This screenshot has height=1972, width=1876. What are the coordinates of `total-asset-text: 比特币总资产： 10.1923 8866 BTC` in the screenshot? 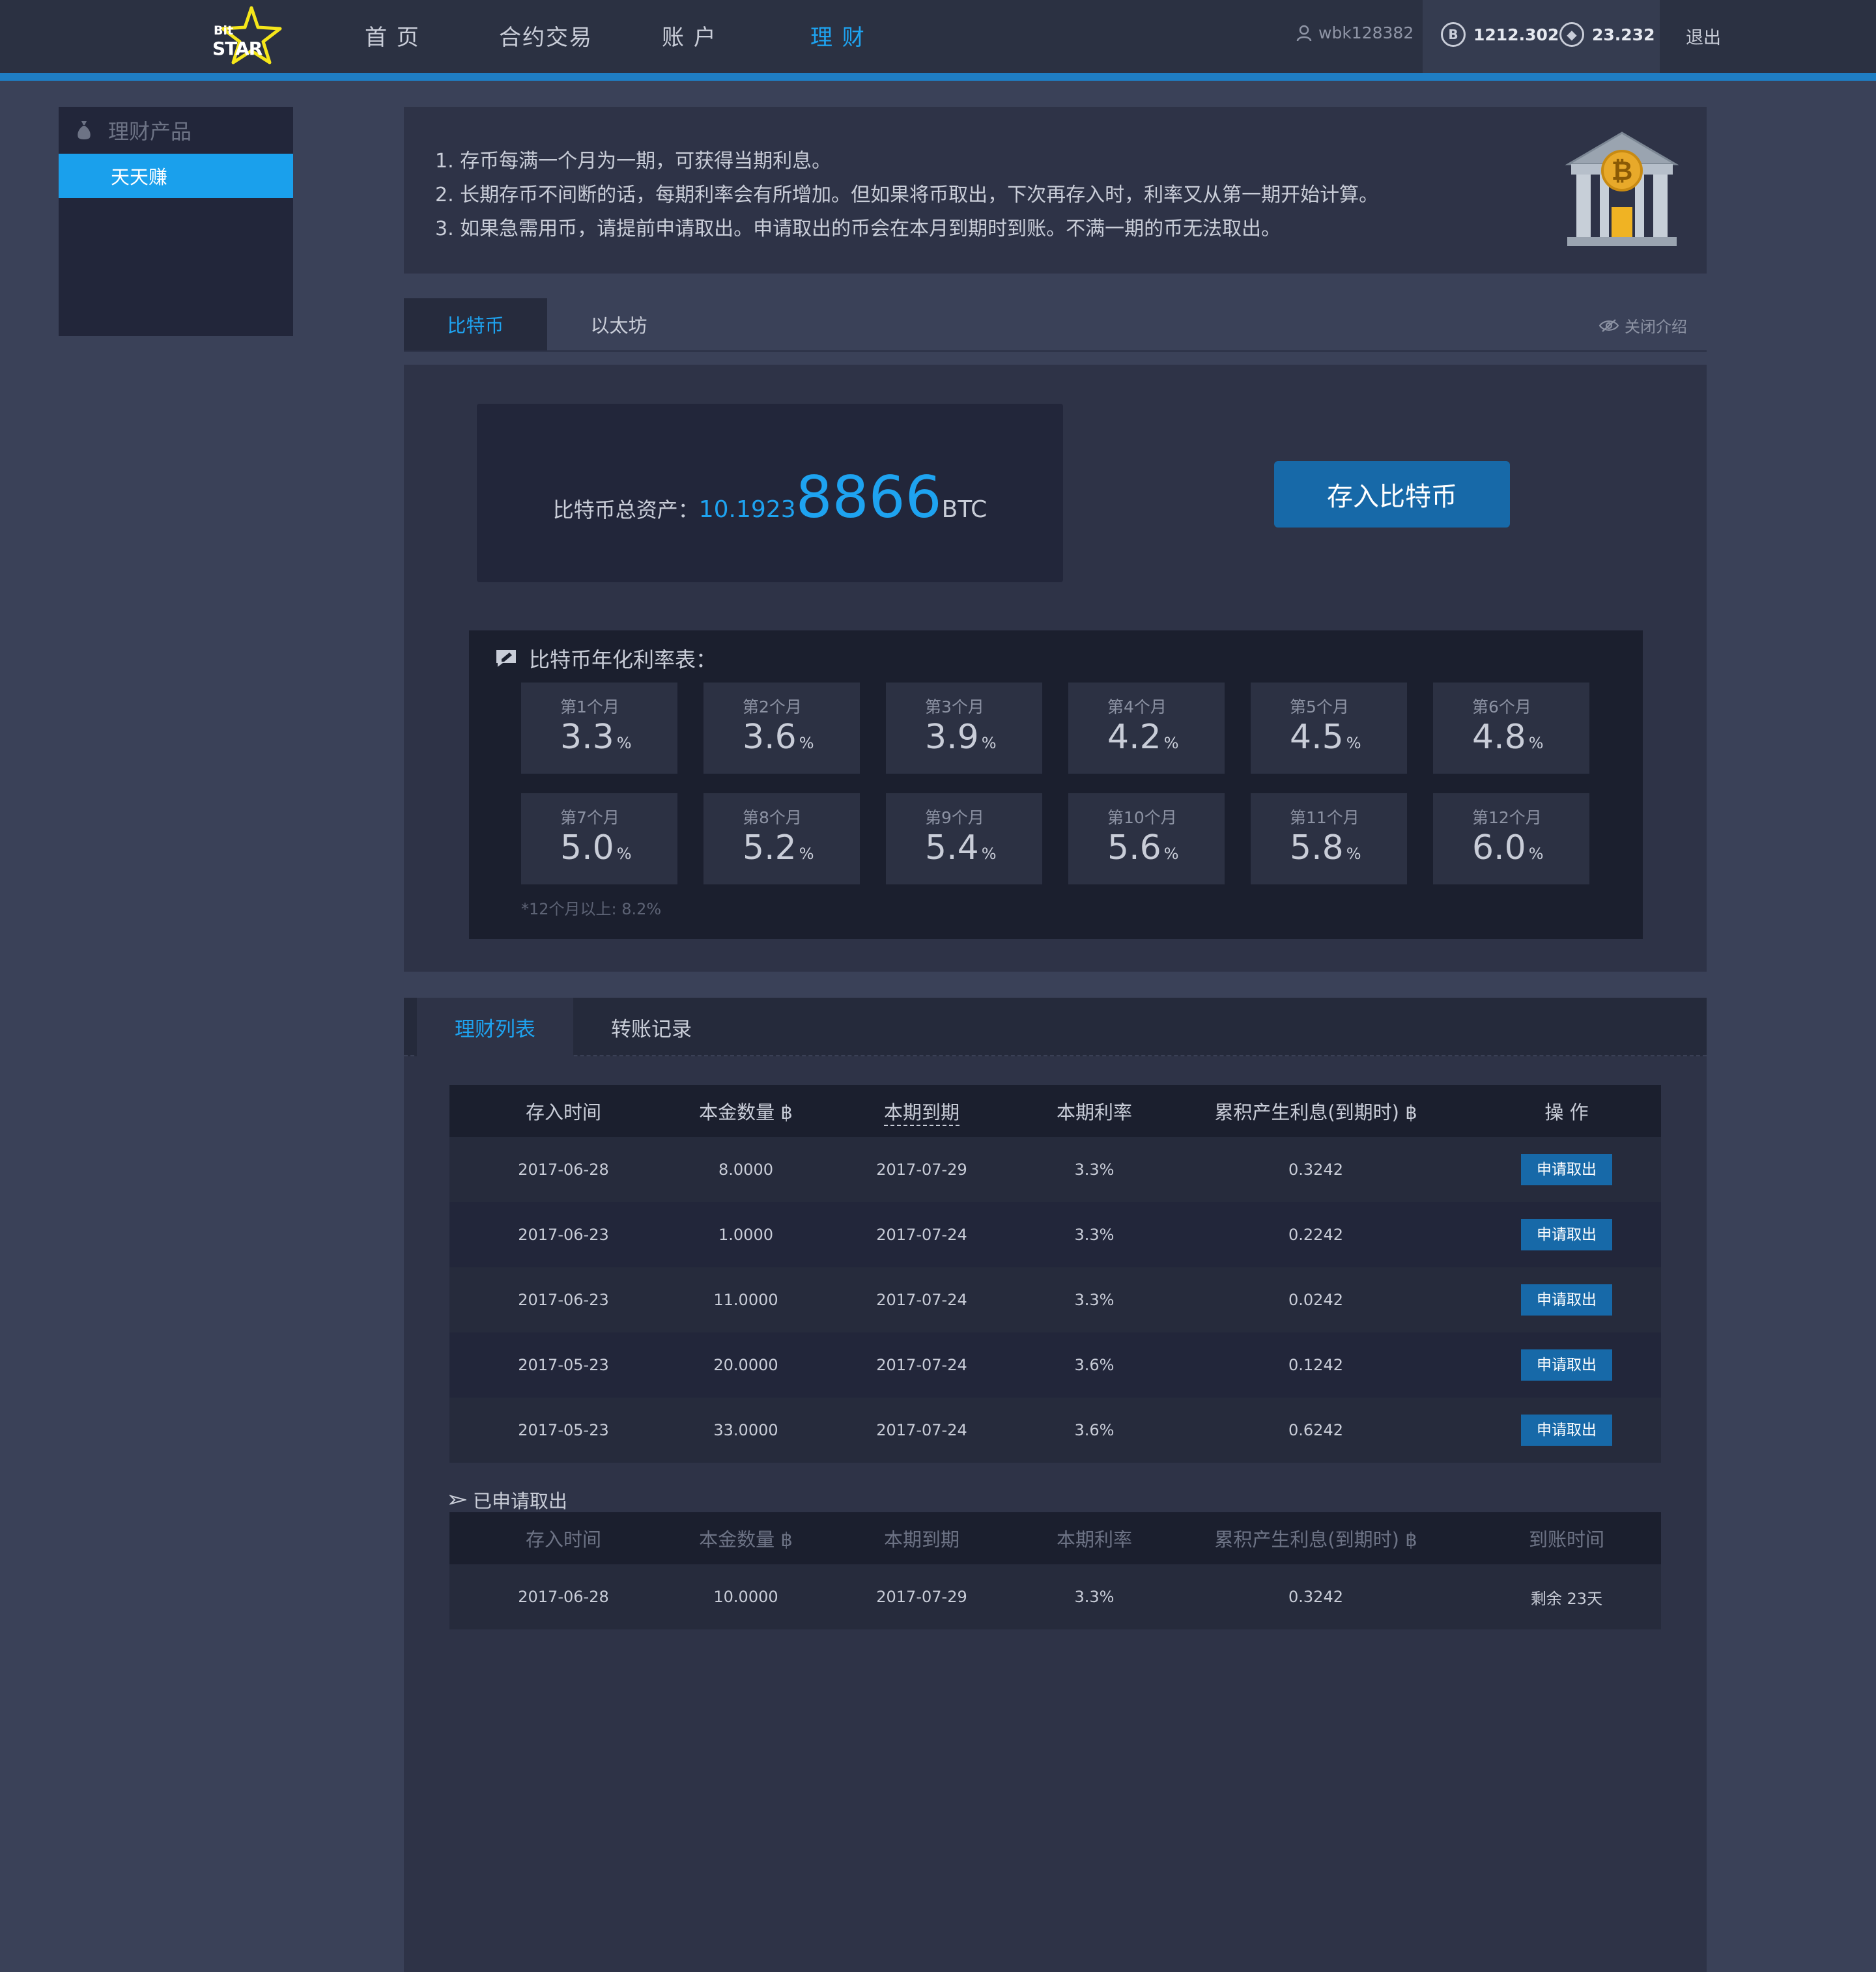 It's located at (770, 493).